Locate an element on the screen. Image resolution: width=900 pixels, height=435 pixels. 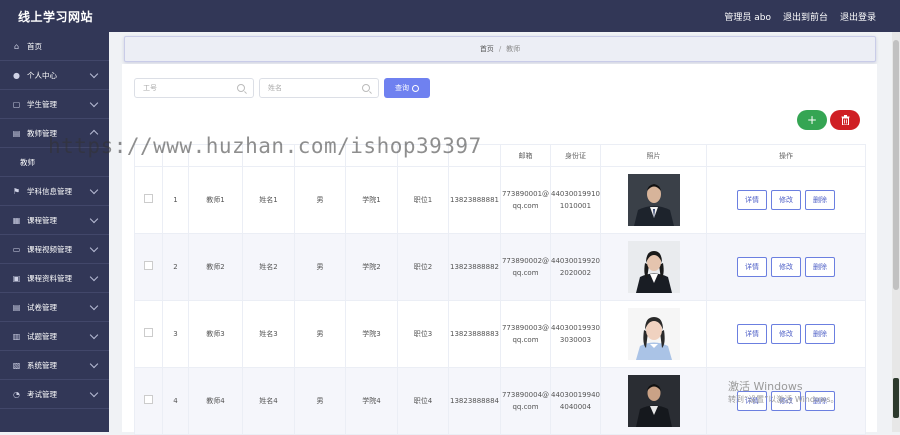
cell-email: 773890004@qq.com is located at coordinates (525, 401).